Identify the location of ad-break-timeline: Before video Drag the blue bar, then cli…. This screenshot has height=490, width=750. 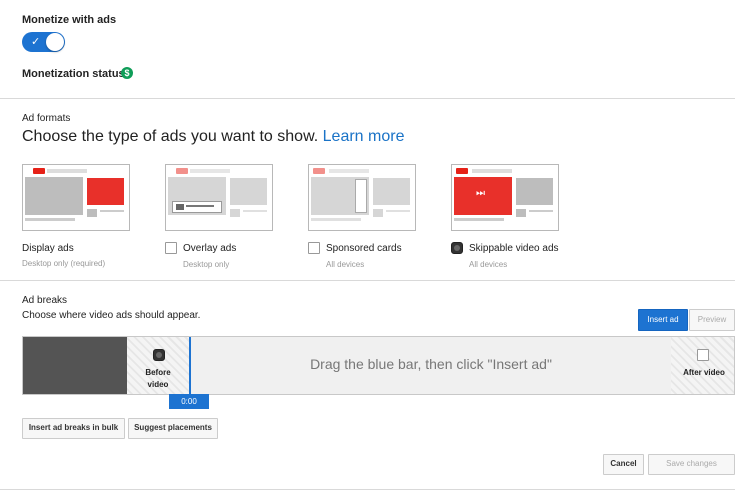
(378, 365).